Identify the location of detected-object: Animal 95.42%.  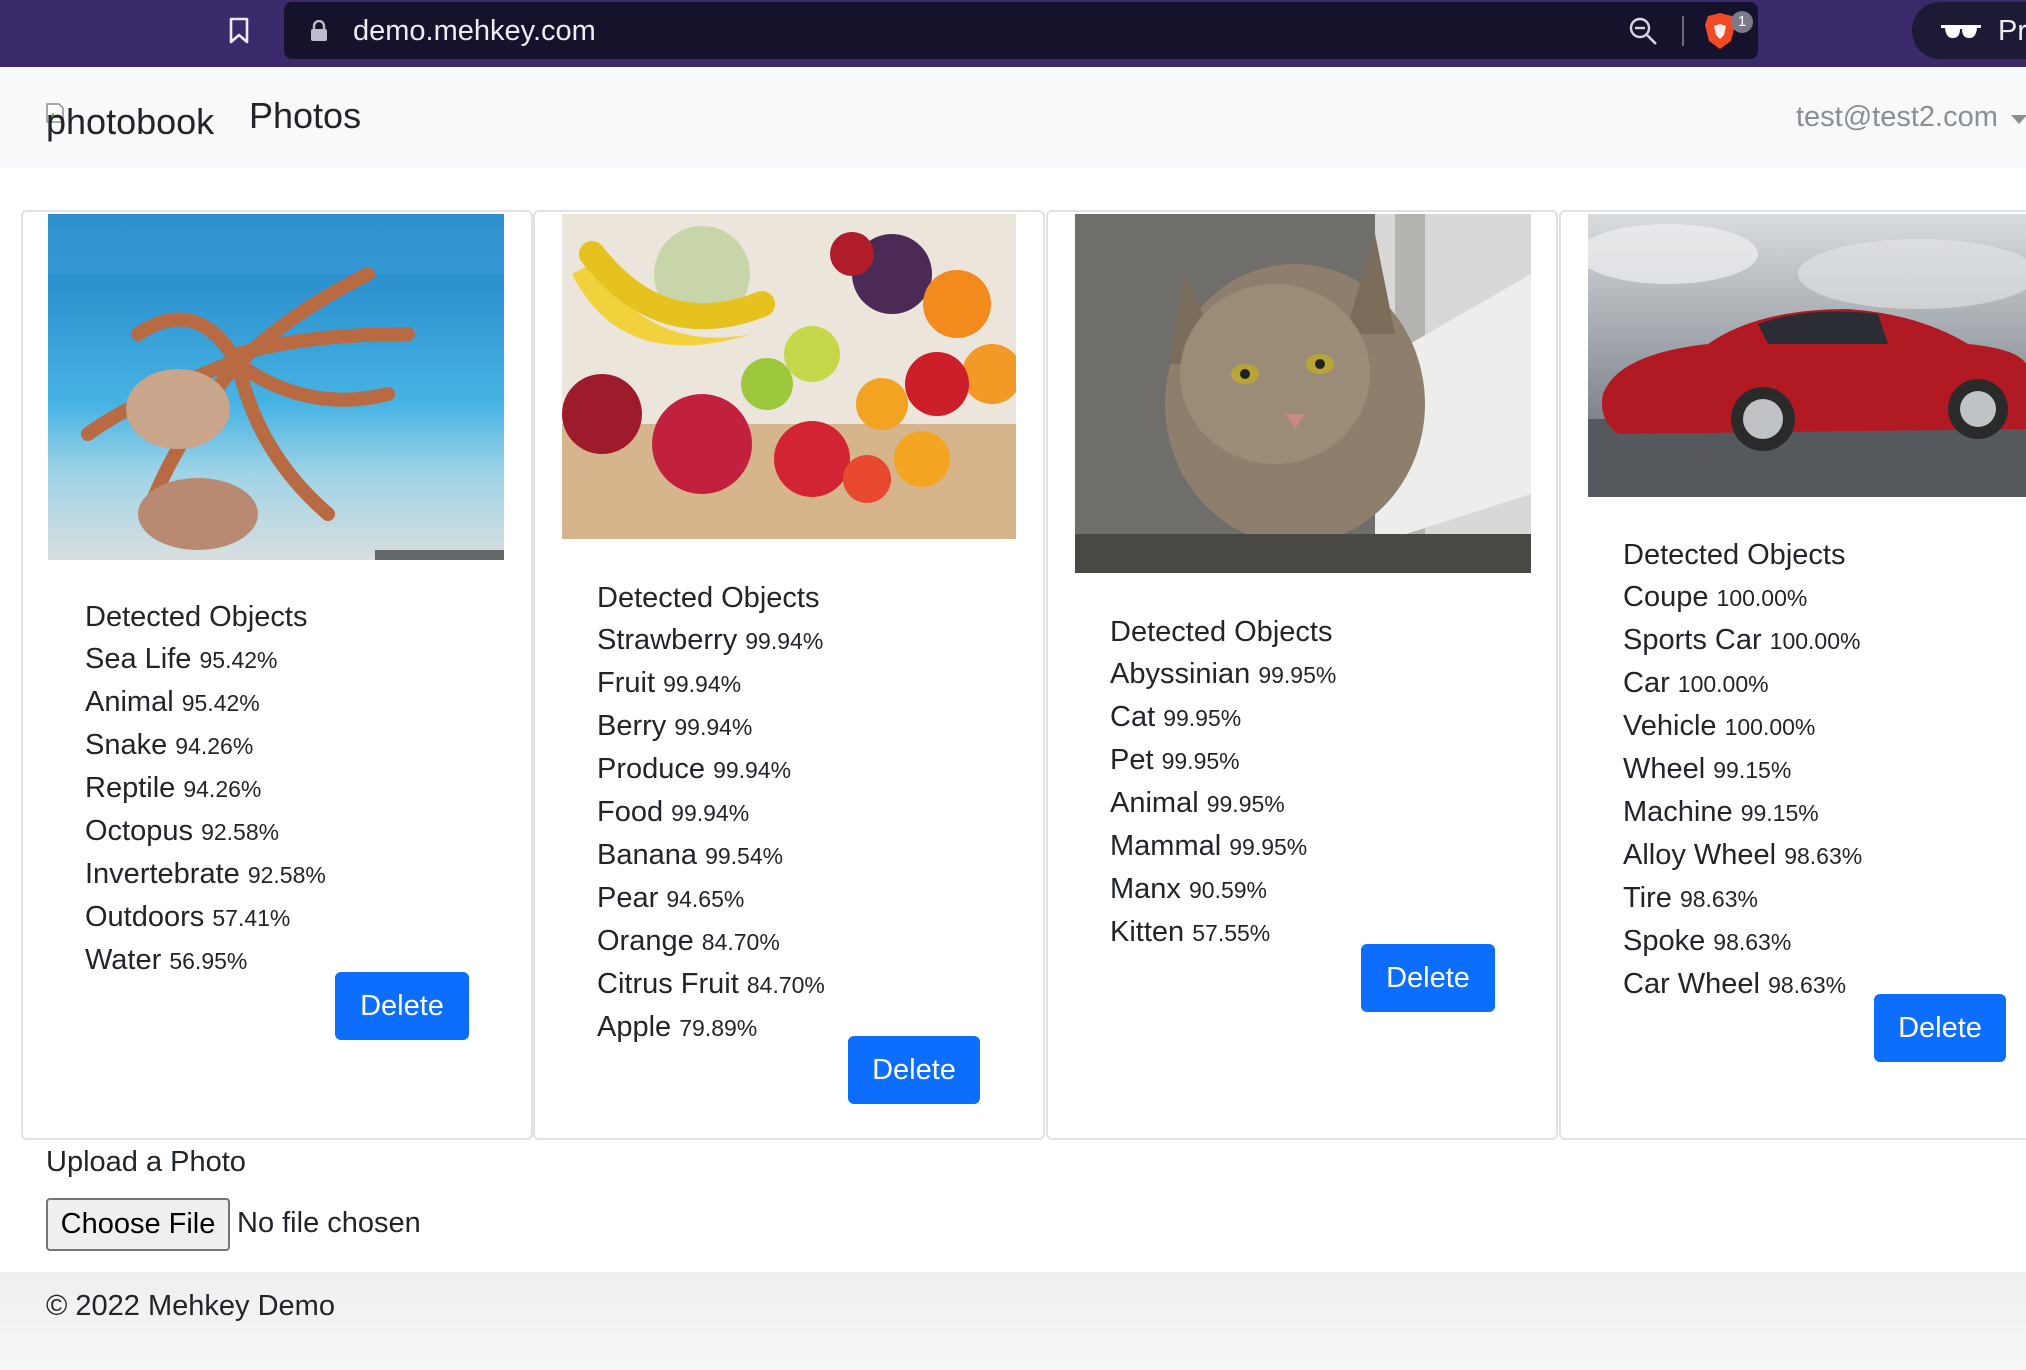
(205, 702).